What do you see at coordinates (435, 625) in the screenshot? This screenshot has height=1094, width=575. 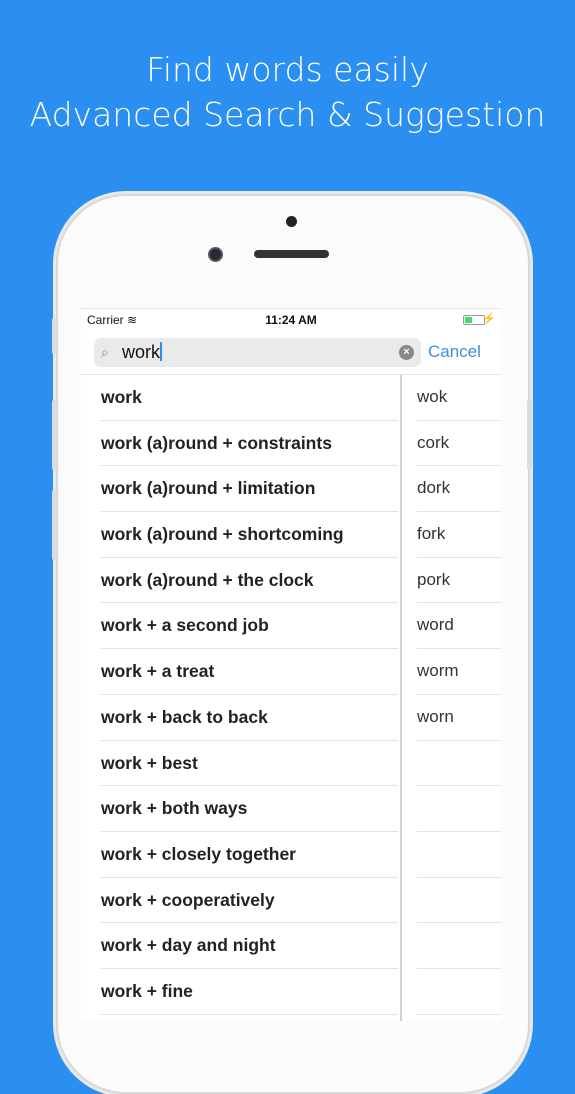 I see `suggestion-label: word` at bounding box center [435, 625].